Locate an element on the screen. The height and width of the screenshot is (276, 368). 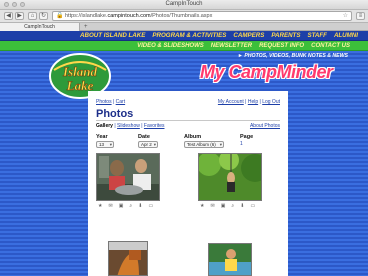
logout-link: Log Out is located at coordinates (271, 102).